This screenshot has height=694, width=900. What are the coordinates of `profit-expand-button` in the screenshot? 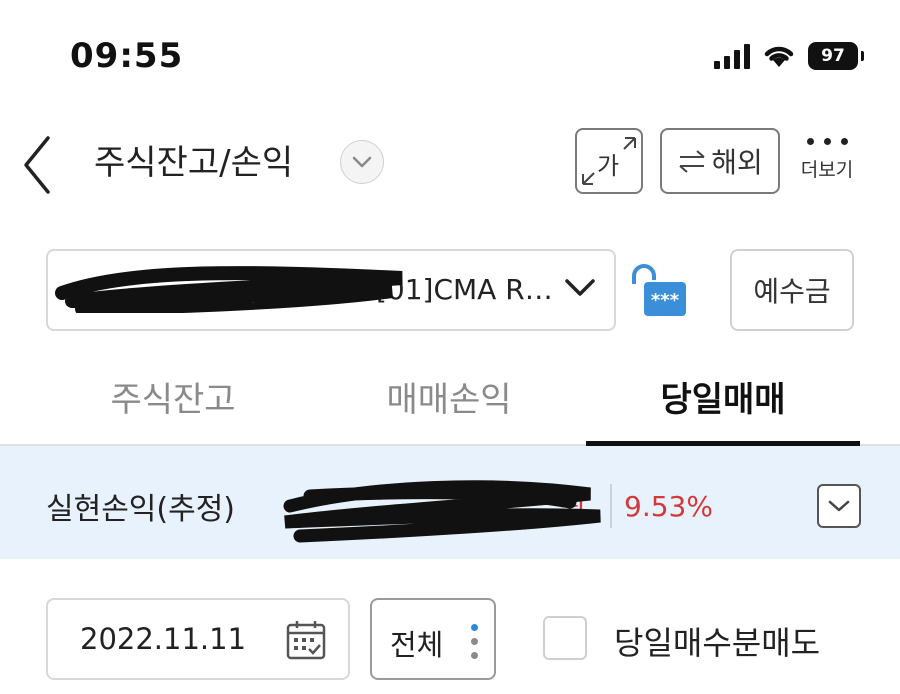 It's located at (839, 506).